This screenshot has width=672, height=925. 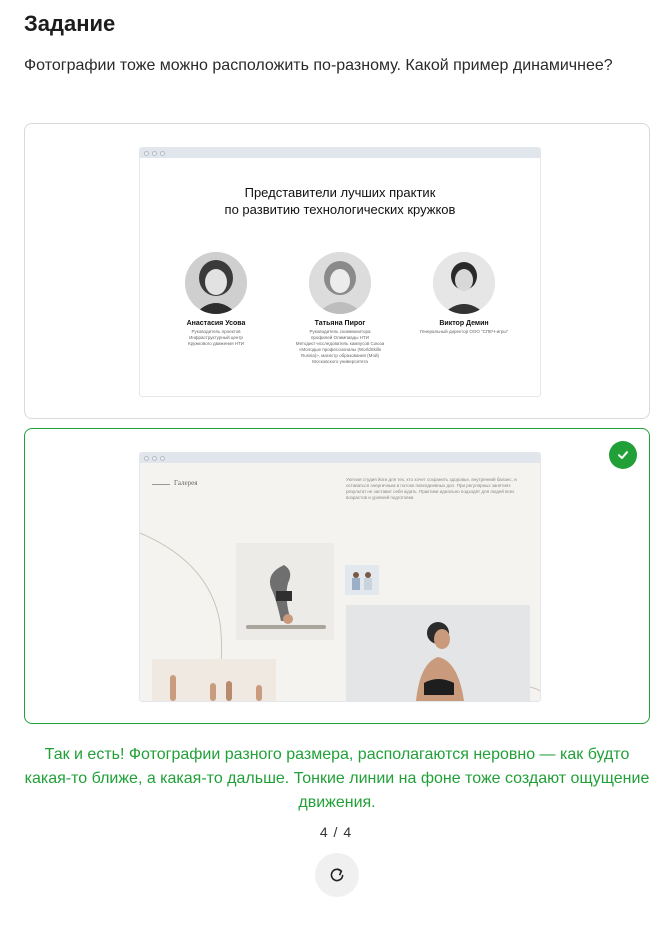 I want to click on refresh-icon, so click(x=337, y=875).